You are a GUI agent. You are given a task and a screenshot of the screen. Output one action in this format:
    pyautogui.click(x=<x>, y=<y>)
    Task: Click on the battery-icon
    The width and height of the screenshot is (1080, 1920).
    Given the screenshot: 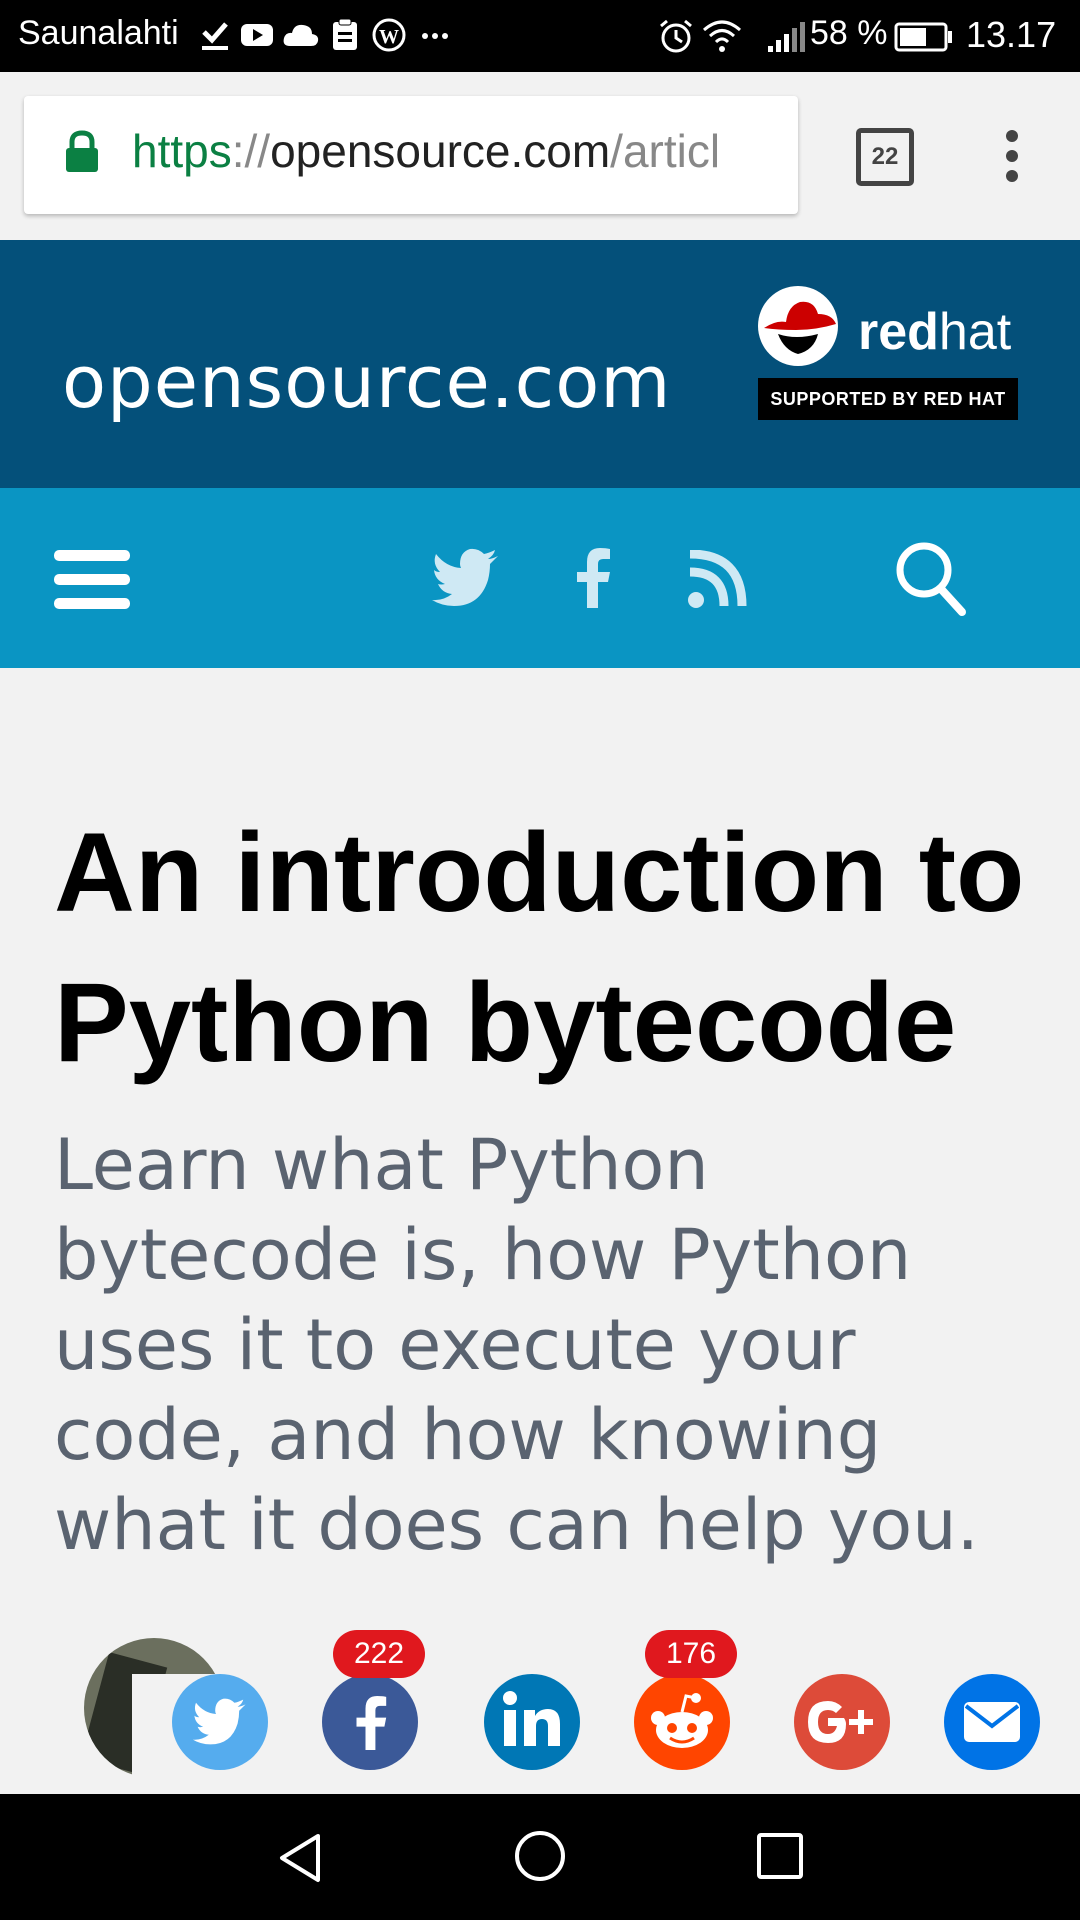 What is the action you would take?
    pyautogui.click(x=924, y=38)
    